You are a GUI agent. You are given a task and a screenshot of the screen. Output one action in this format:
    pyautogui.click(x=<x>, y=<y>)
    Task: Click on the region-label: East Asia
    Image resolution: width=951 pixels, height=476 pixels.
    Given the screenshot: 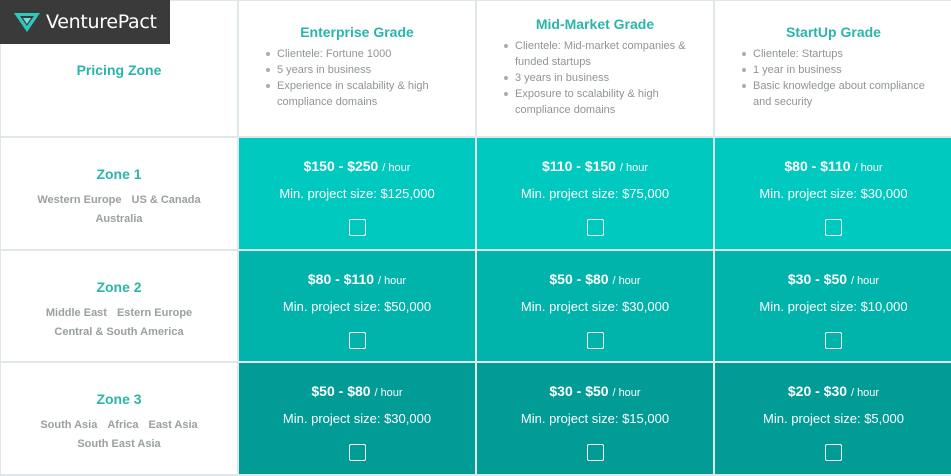 What is the action you would take?
    pyautogui.click(x=173, y=425)
    